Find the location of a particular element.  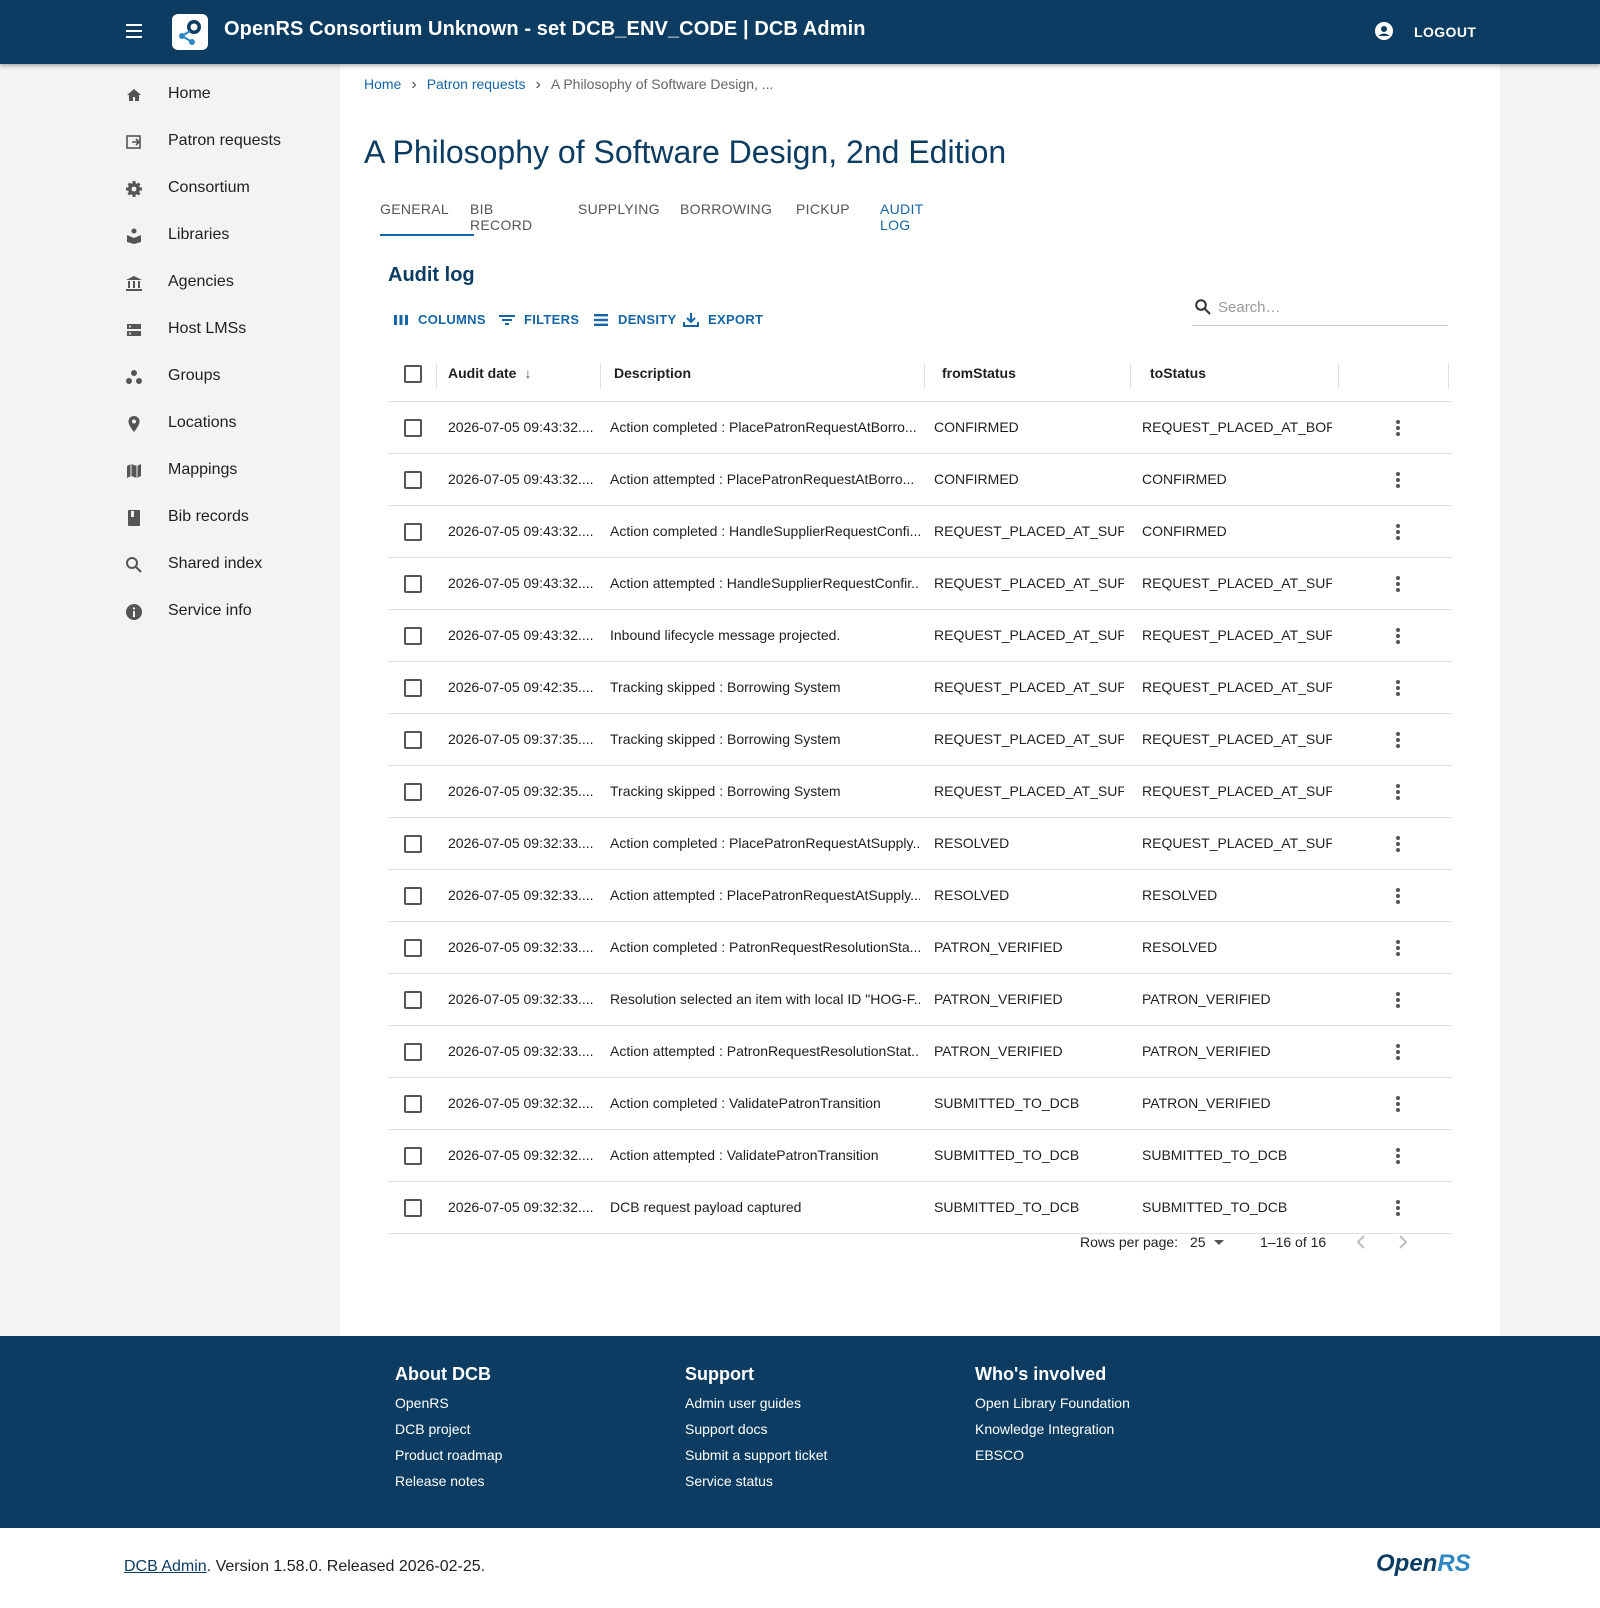

sidebar-item-service-info: Service info is located at coordinates (220, 611).